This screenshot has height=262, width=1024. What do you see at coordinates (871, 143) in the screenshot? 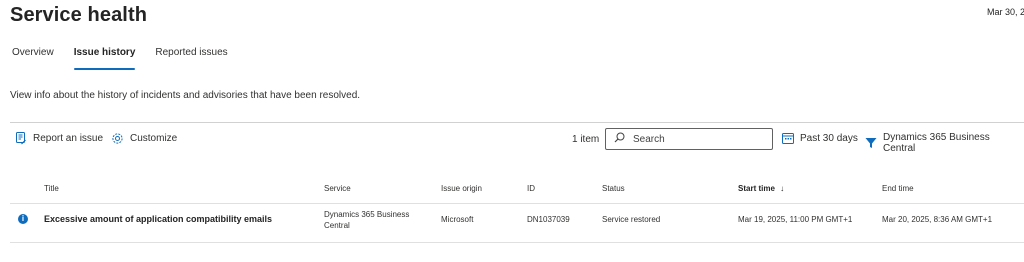
I see `filter-icon` at bounding box center [871, 143].